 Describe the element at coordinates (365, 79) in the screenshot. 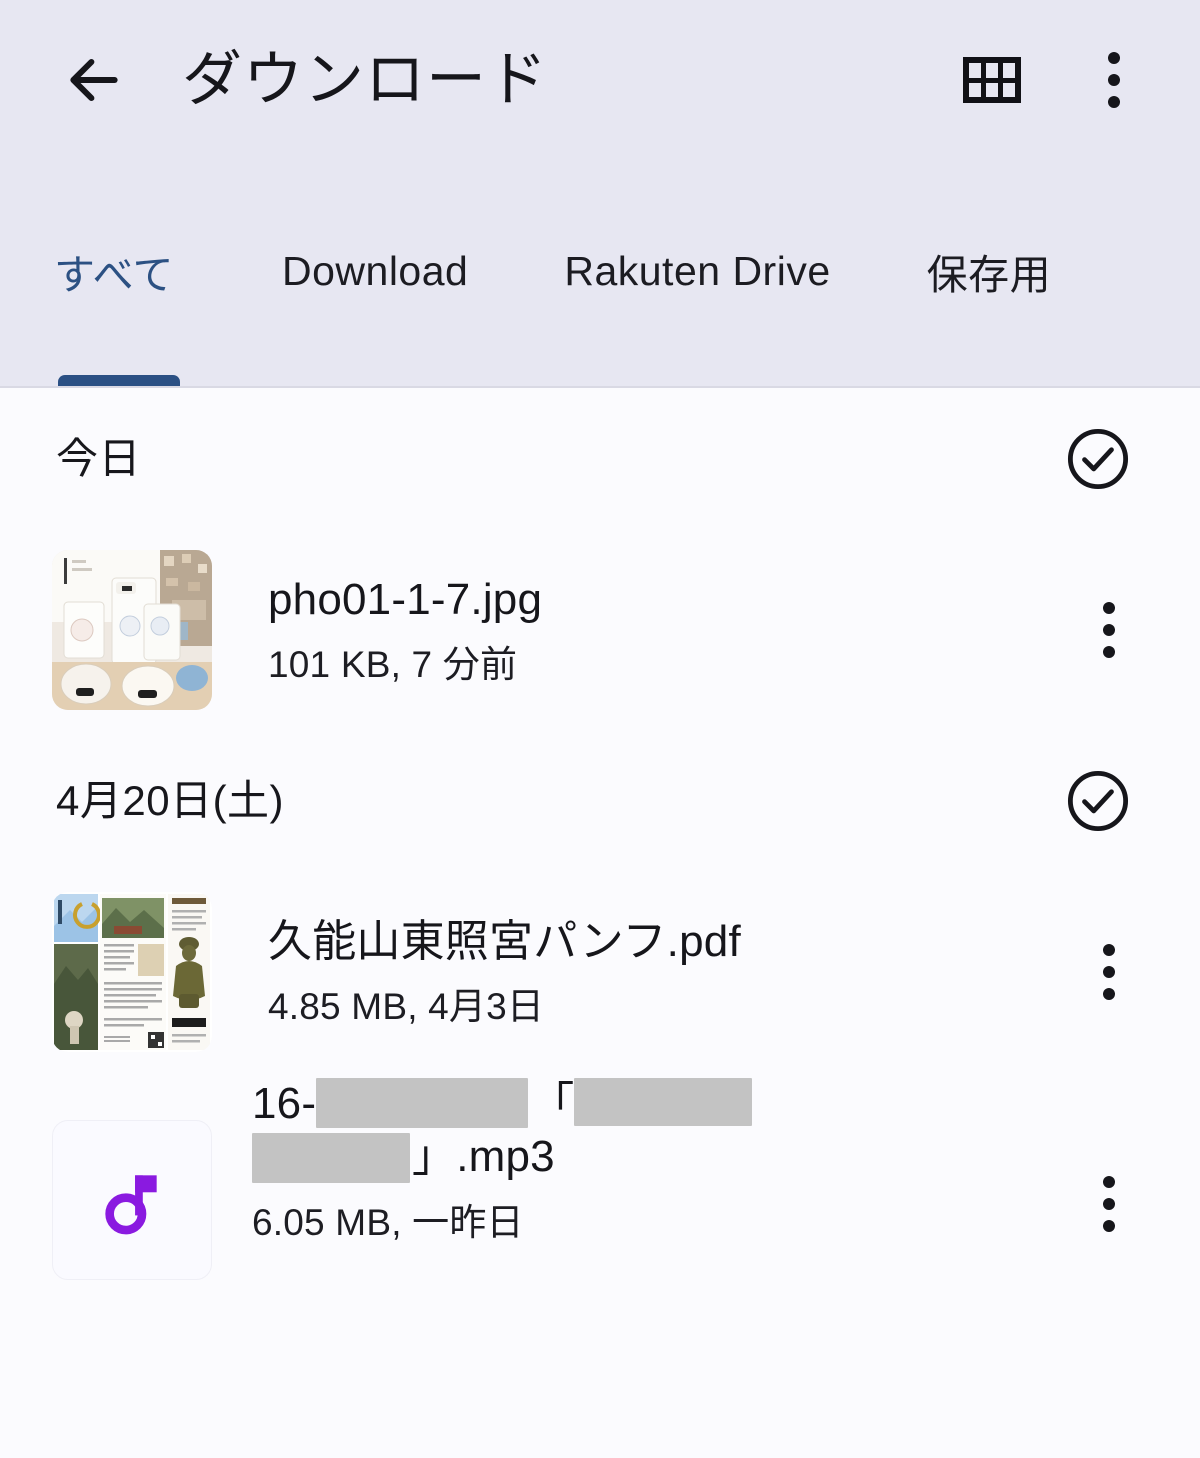

I see `page-title: ダウンロード` at that location.